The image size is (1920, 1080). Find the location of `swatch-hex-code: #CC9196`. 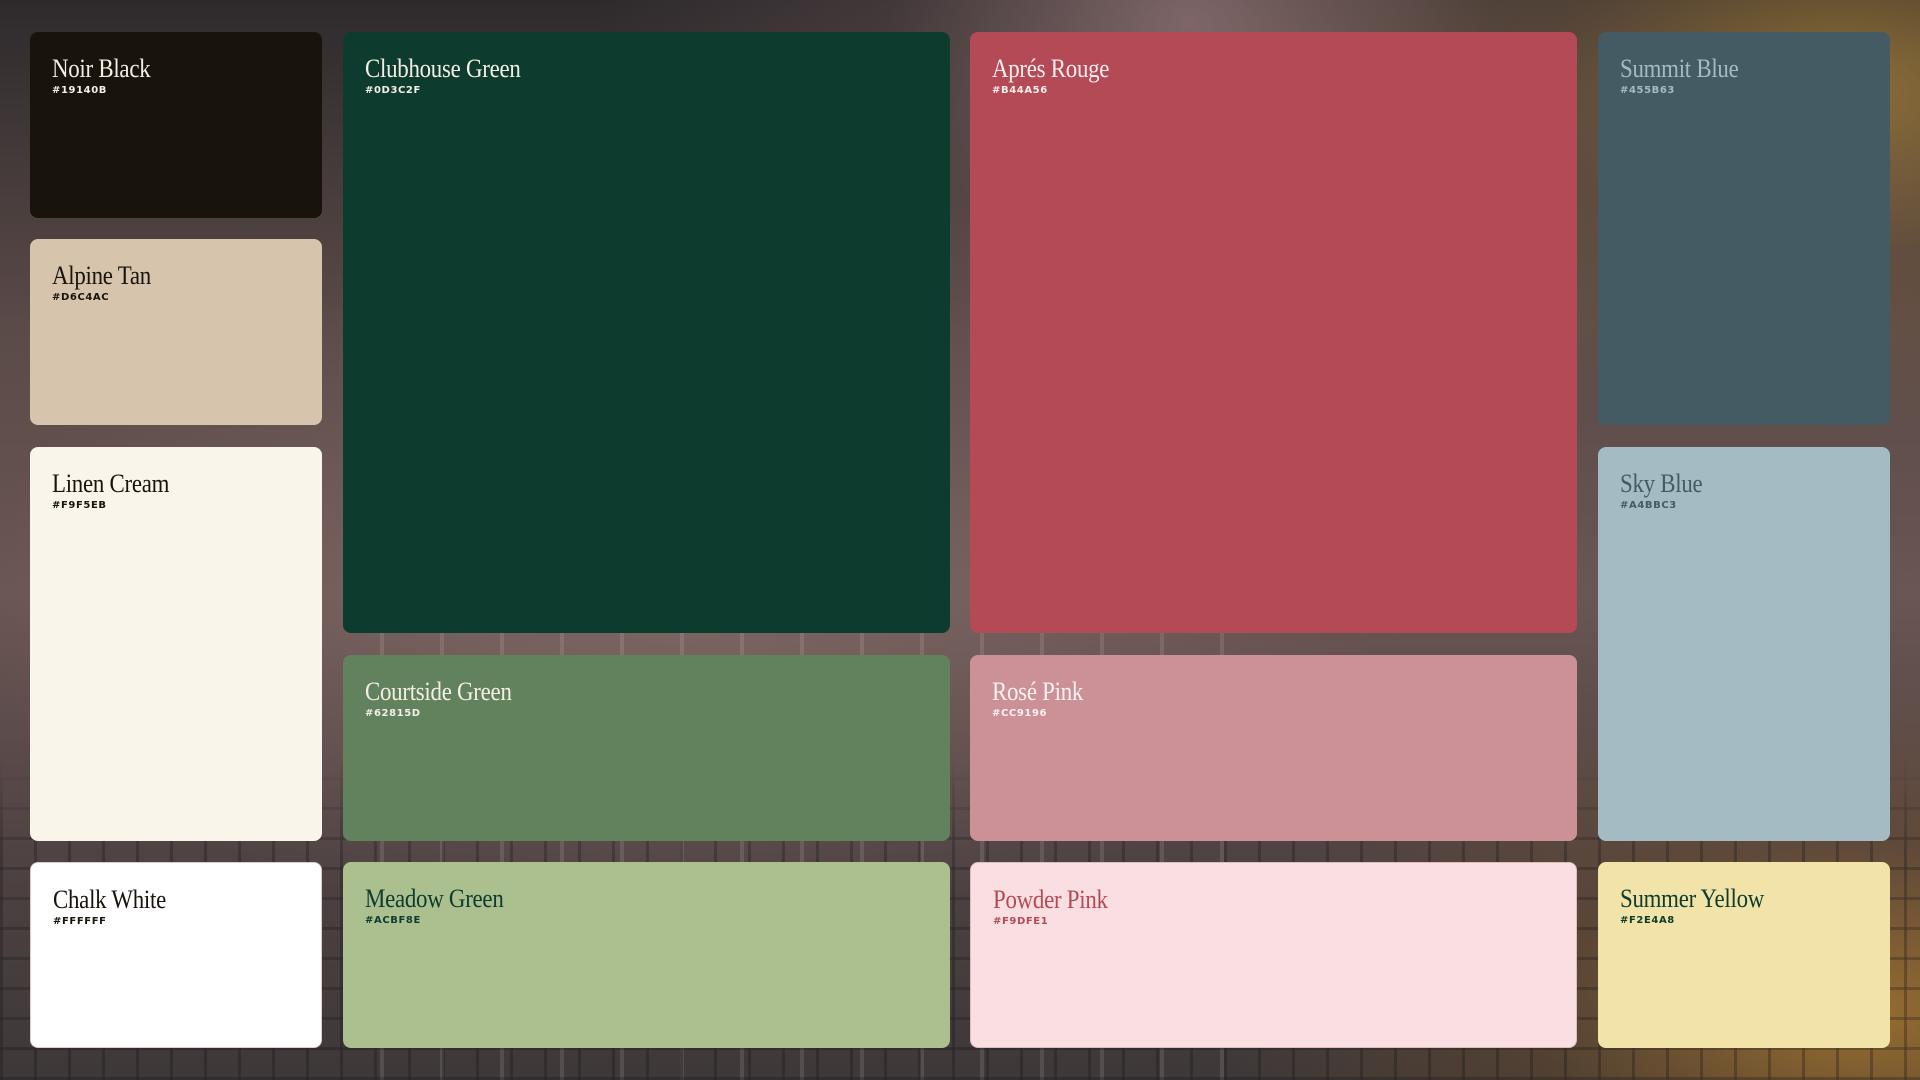

swatch-hex-code: #CC9196 is located at coordinates (1020, 713).